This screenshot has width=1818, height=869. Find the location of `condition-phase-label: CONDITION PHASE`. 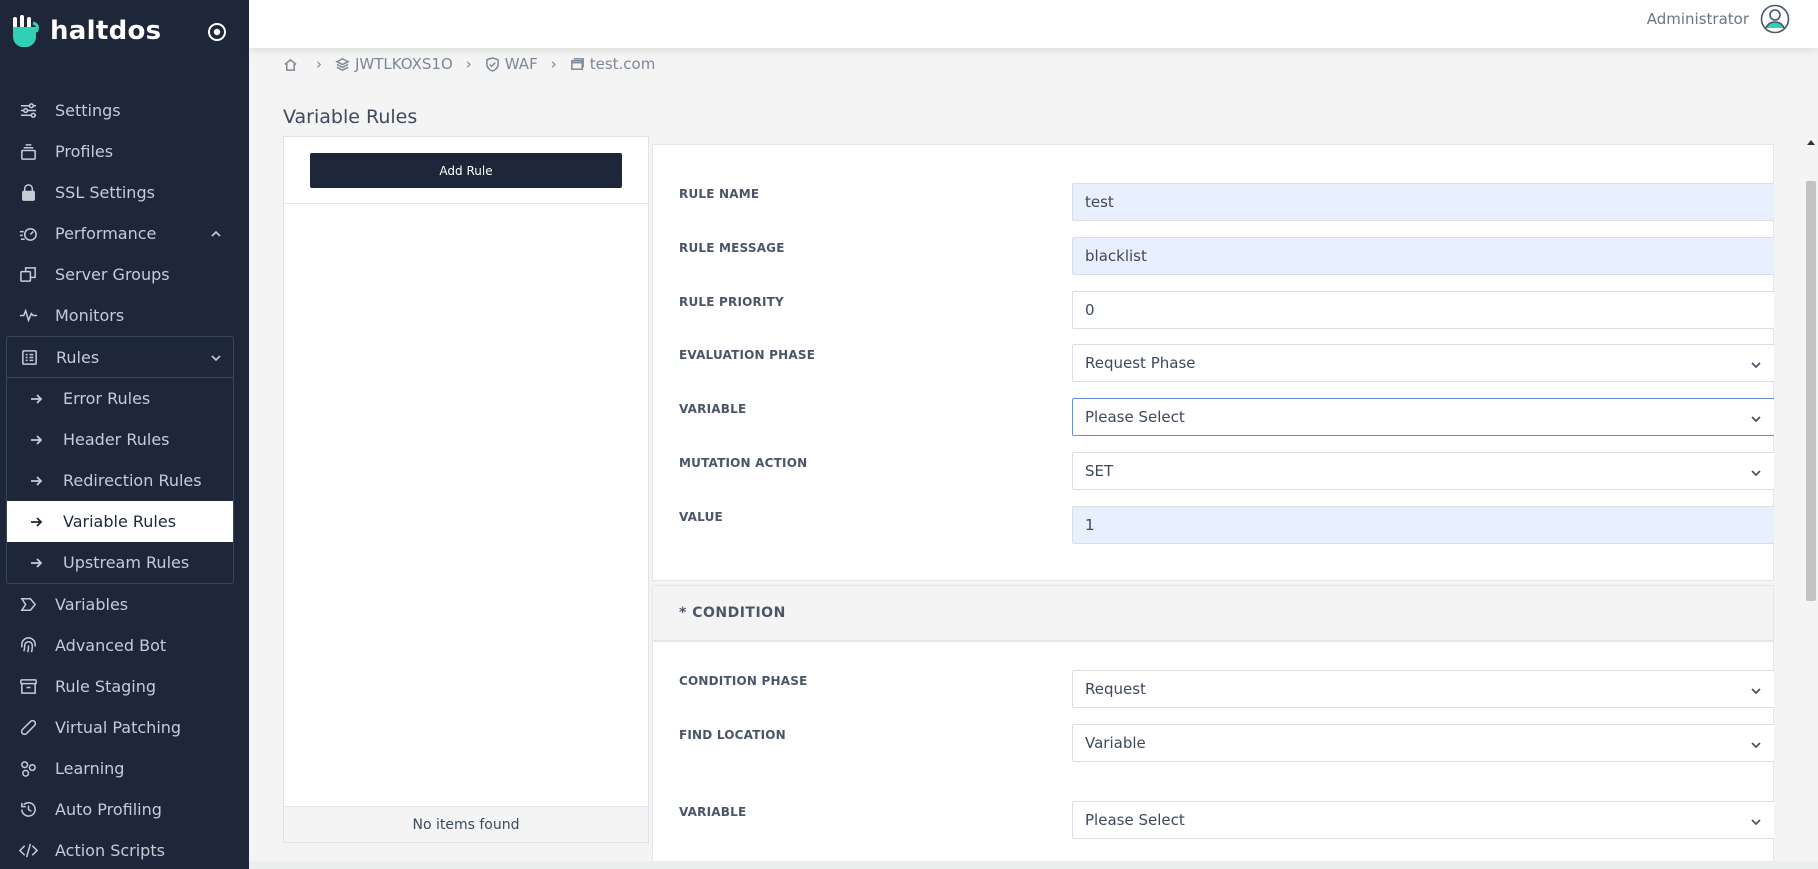

condition-phase-label: CONDITION PHASE is located at coordinates (743, 681).